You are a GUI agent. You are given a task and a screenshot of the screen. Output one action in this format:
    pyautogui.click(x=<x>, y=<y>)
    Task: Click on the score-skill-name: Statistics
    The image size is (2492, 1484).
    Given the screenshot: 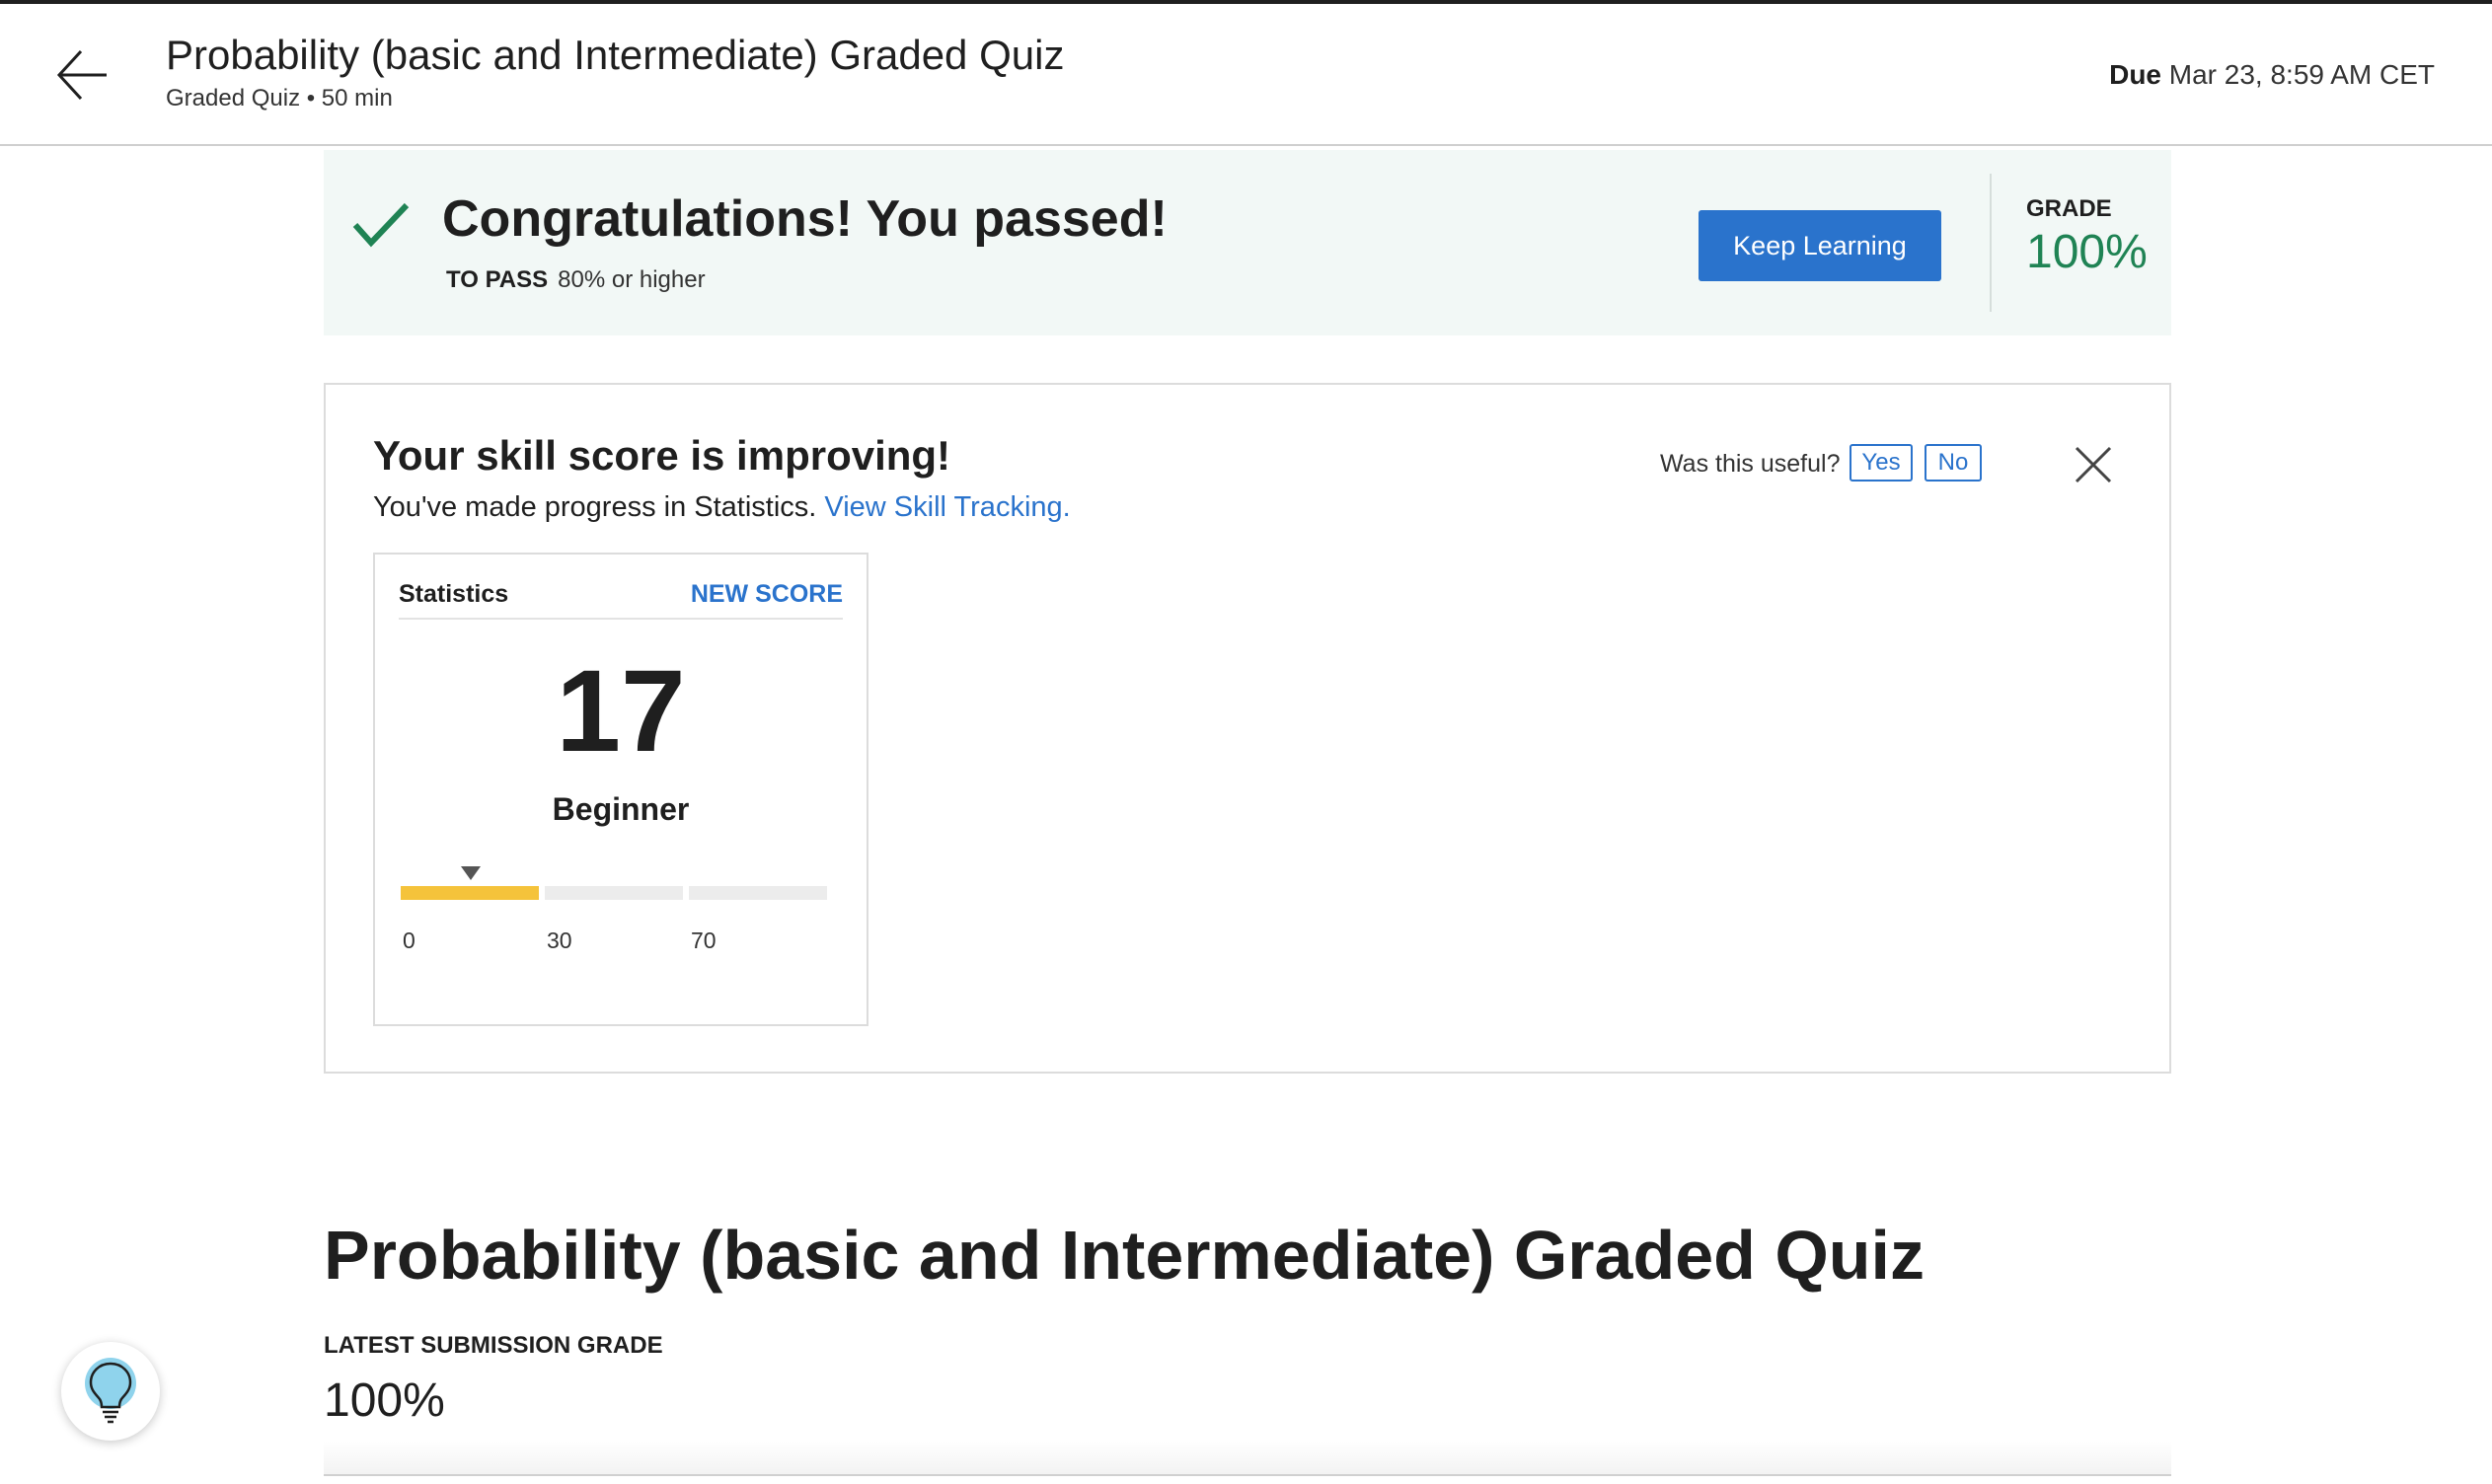 What is the action you would take?
    pyautogui.click(x=454, y=594)
    